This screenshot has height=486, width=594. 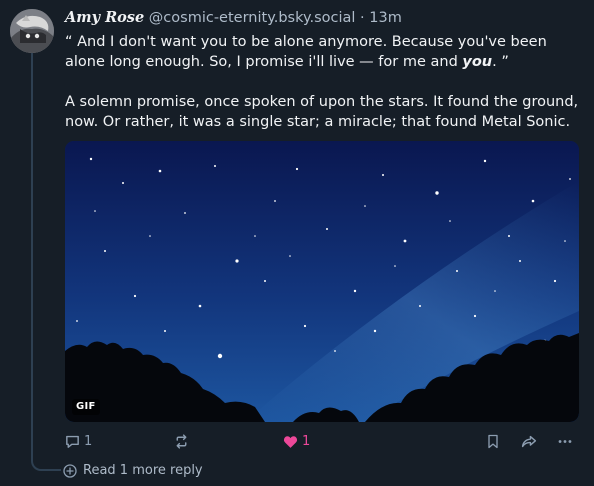 I want to click on like-button: 1, so click(x=296, y=441).